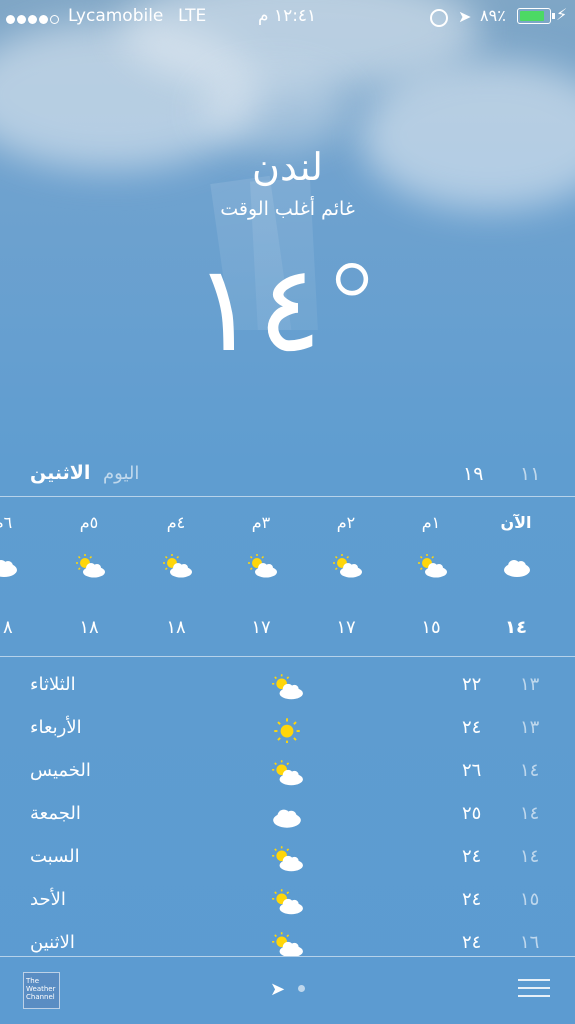 The height and width of the screenshot is (1024, 575). Describe the element at coordinates (287, 656) in the screenshot. I see `divider` at that location.